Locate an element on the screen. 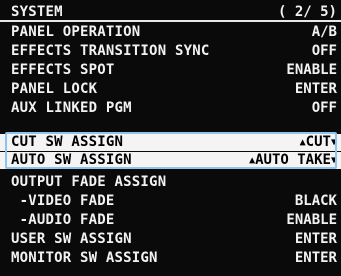 Image resolution: width=341 pixels, height=276 pixels. menu-row-monitor-sw-assign: MONITOR SW ASSIGN ENTER is located at coordinates (170, 258).